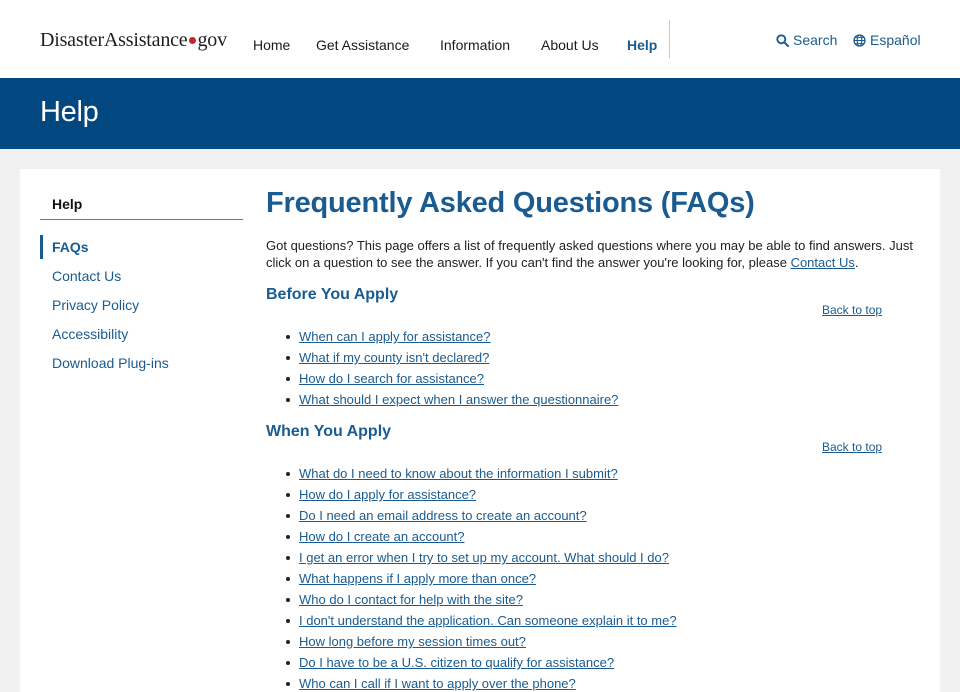  Describe the element at coordinates (110, 363) in the screenshot. I see `sidebar-item-download-plugins: Download Plug-ins` at that location.